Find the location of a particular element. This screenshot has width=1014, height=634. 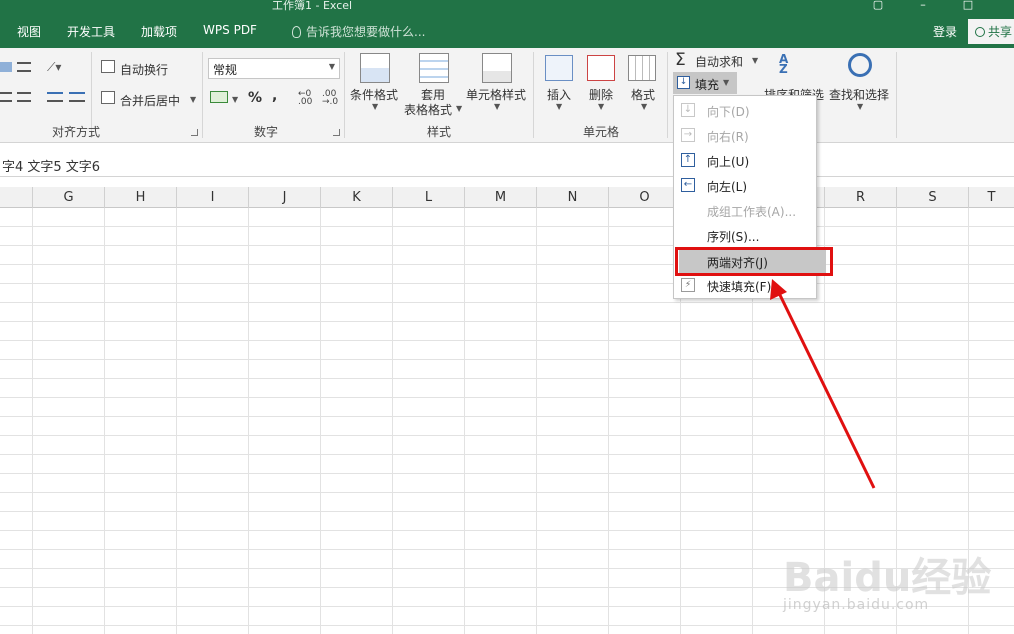

fill-label: 填充 is located at coordinates (707, 85).